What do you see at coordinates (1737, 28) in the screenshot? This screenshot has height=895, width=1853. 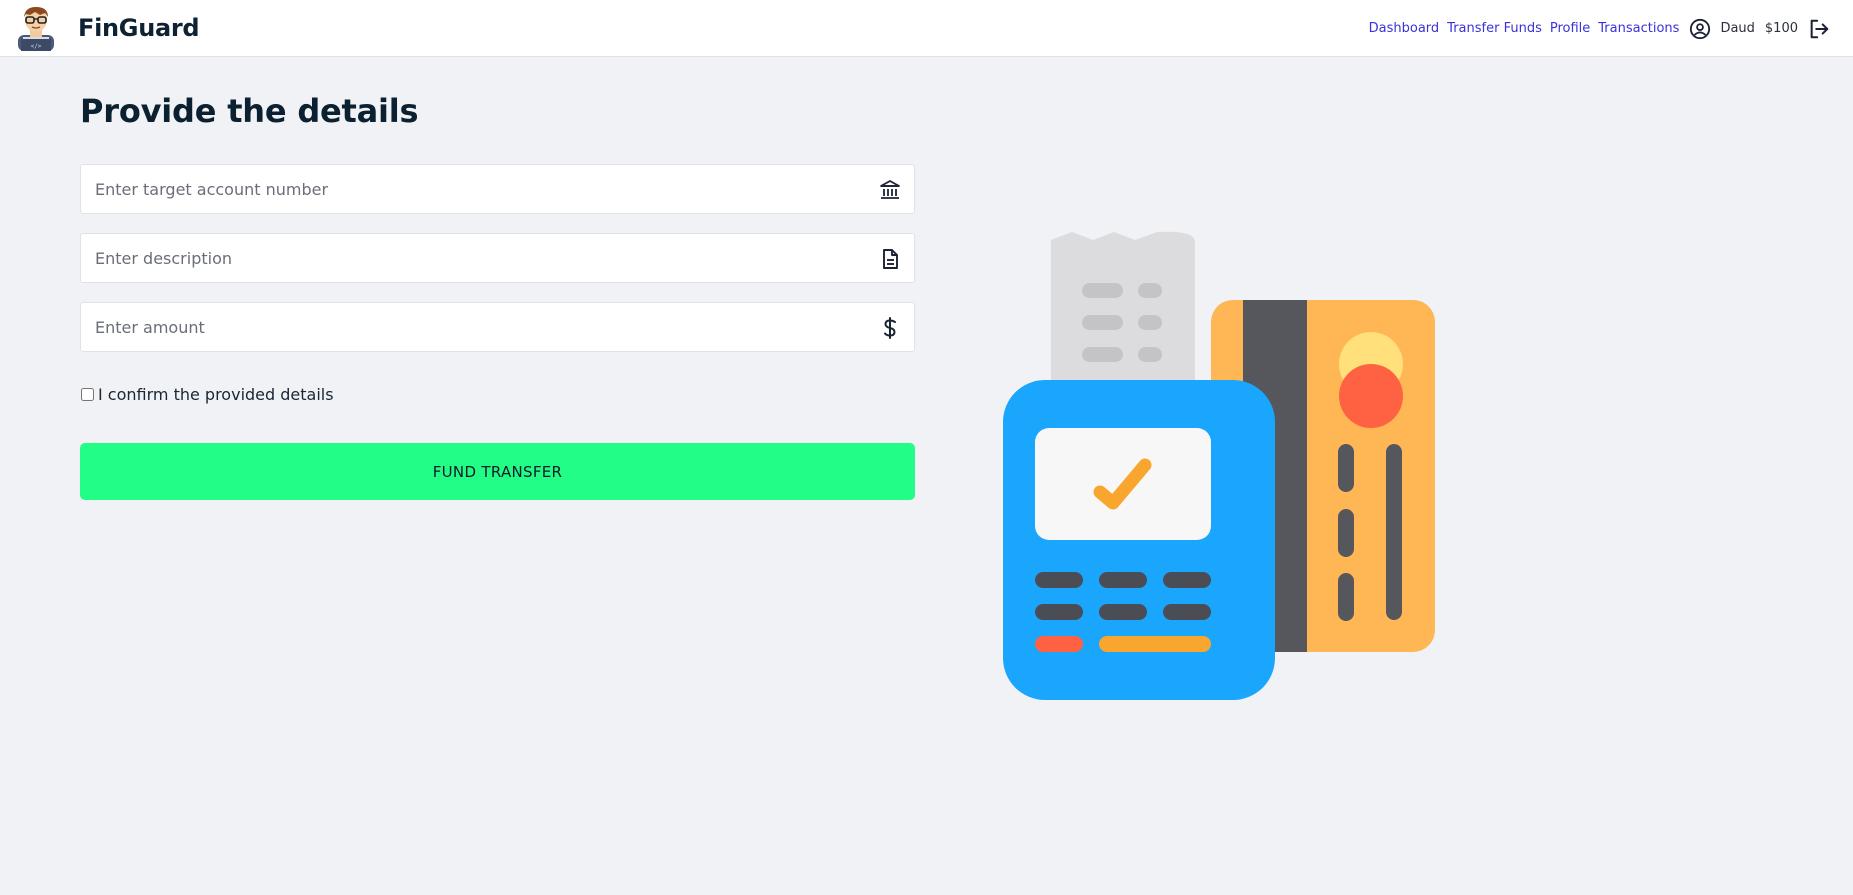 I see `user-name: Daud` at bounding box center [1737, 28].